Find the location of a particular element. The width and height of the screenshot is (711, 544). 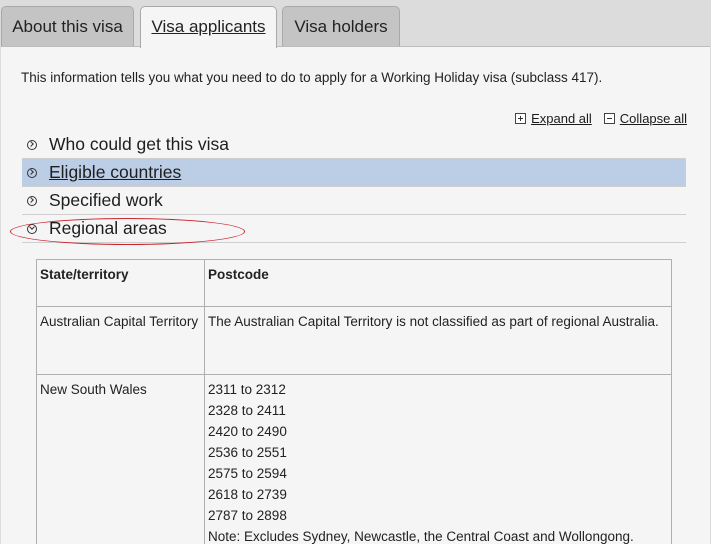

table-header-row: State/territory Postcode is located at coordinates (354, 283).